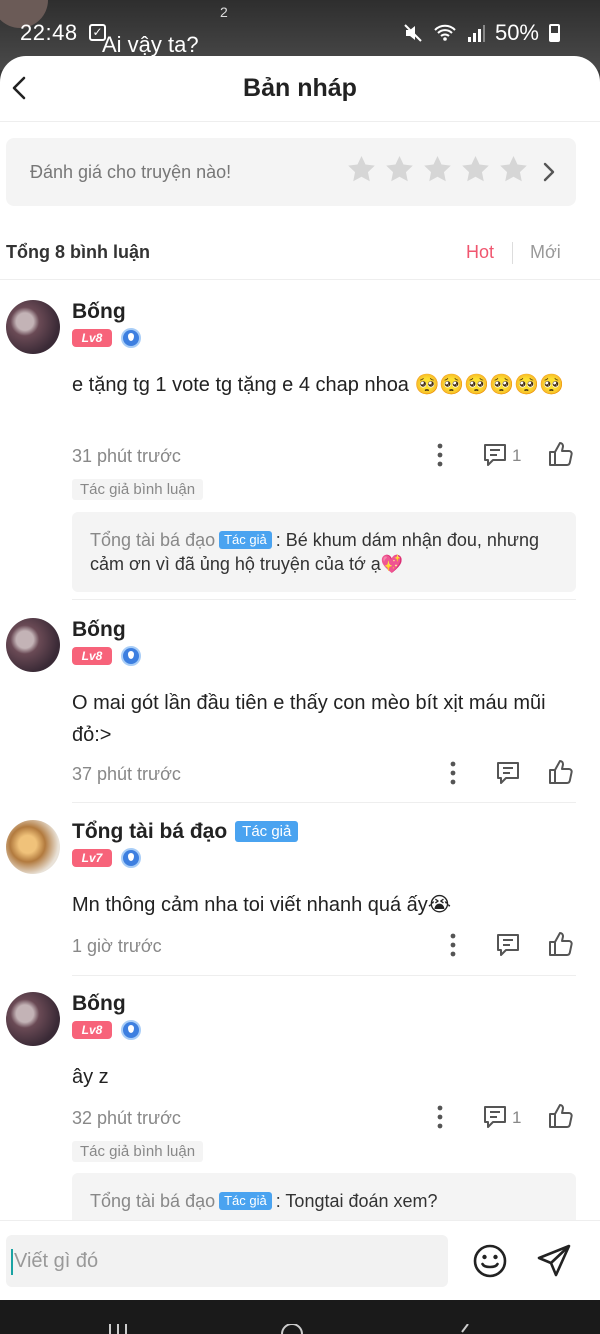 The image size is (600, 1334). Describe the element at coordinates (554, 33) in the screenshot. I see `battery-icon` at that location.